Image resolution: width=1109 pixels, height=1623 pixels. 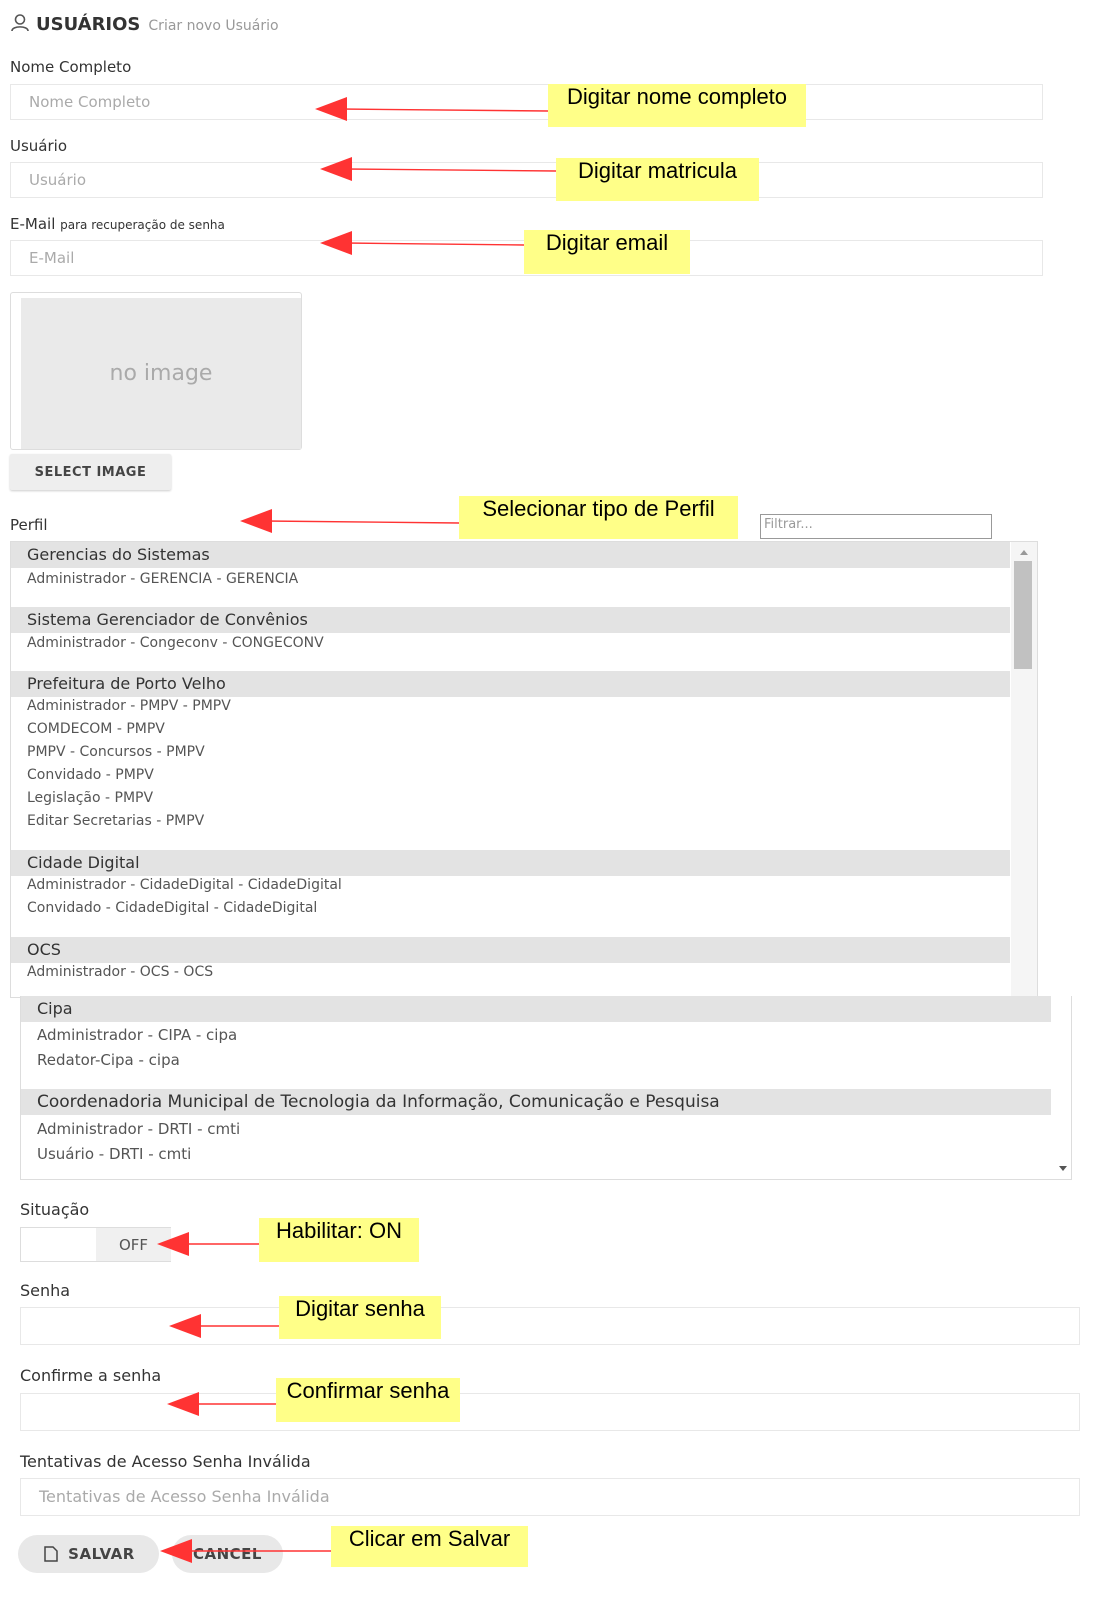 I want to click on toggle-state: OFF, so click(x=133, y=1244).